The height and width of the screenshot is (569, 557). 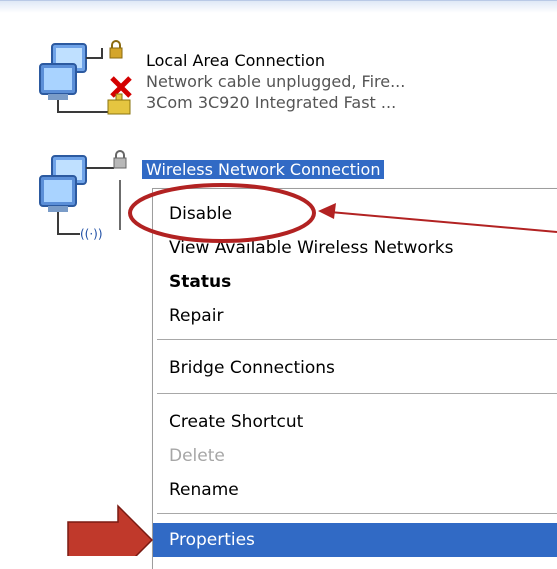 I want to click on block-arrow-icon, so click(x=110, y=530).